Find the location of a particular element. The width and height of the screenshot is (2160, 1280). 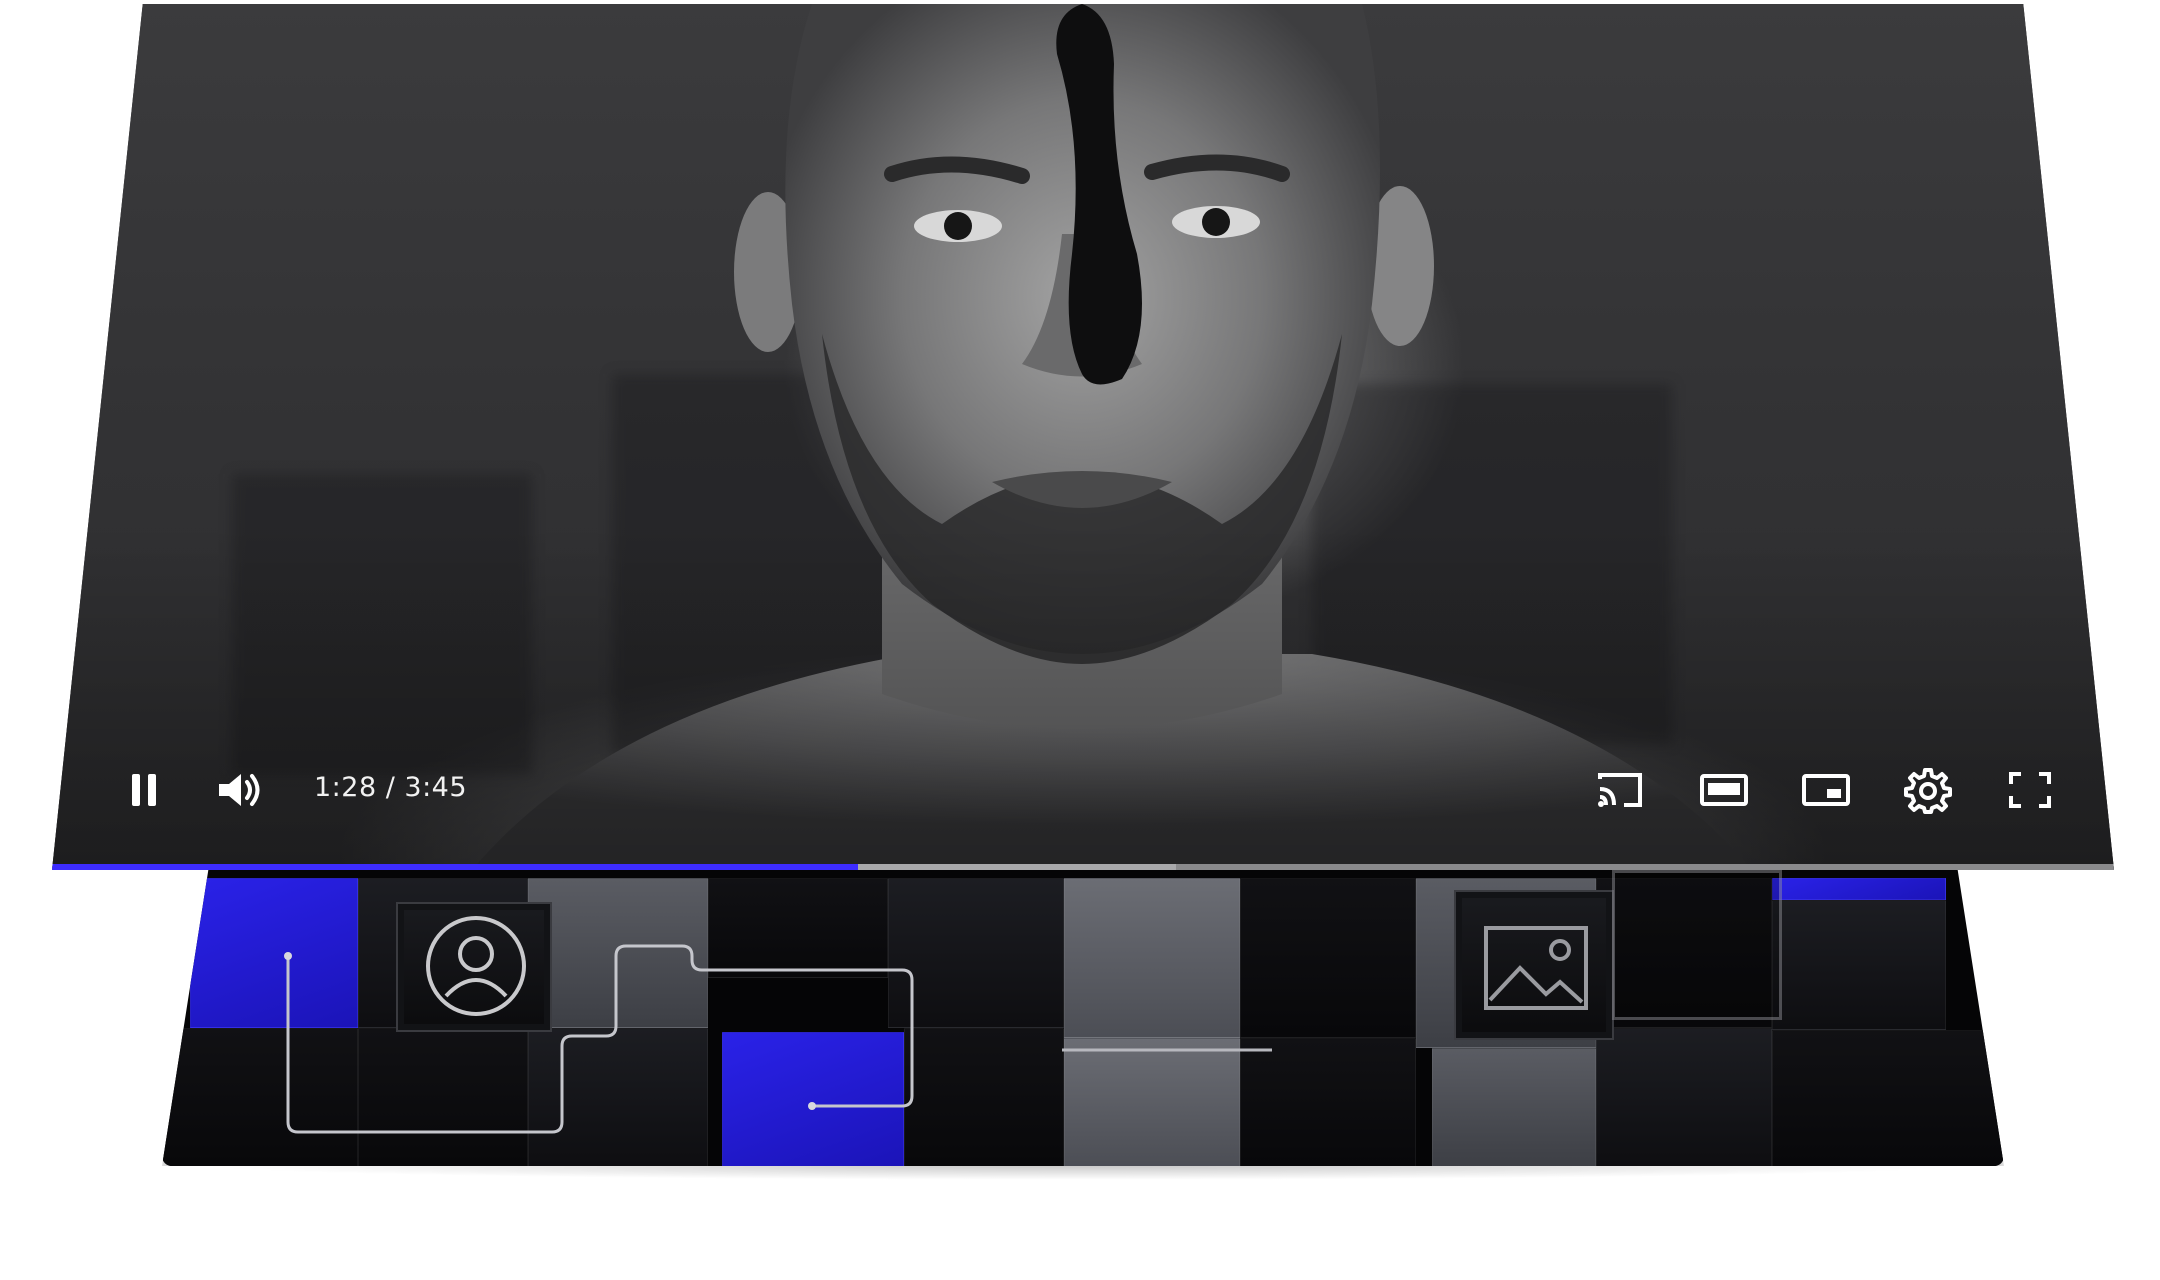

fullscreen-button is located at coordinates (2030, 790).